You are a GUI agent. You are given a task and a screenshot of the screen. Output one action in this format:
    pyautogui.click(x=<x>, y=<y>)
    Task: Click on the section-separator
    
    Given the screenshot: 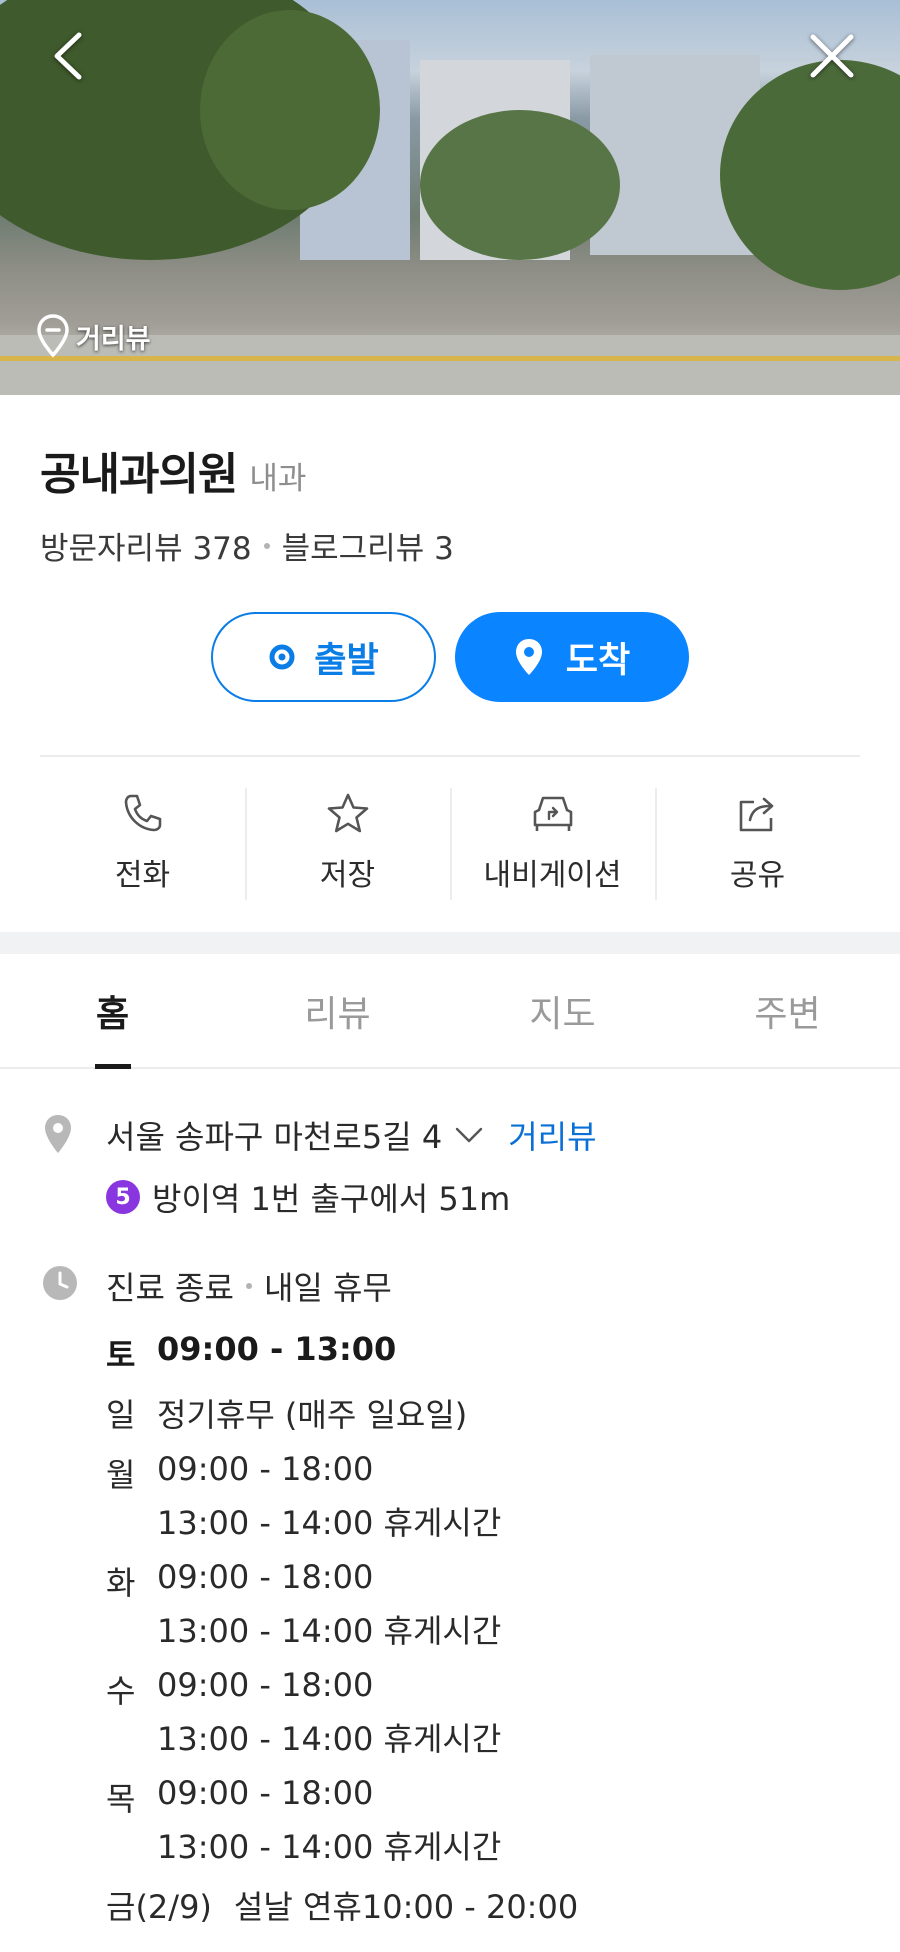 What is the action you would take?
    pyautogui.click(x=450, y=943)
    